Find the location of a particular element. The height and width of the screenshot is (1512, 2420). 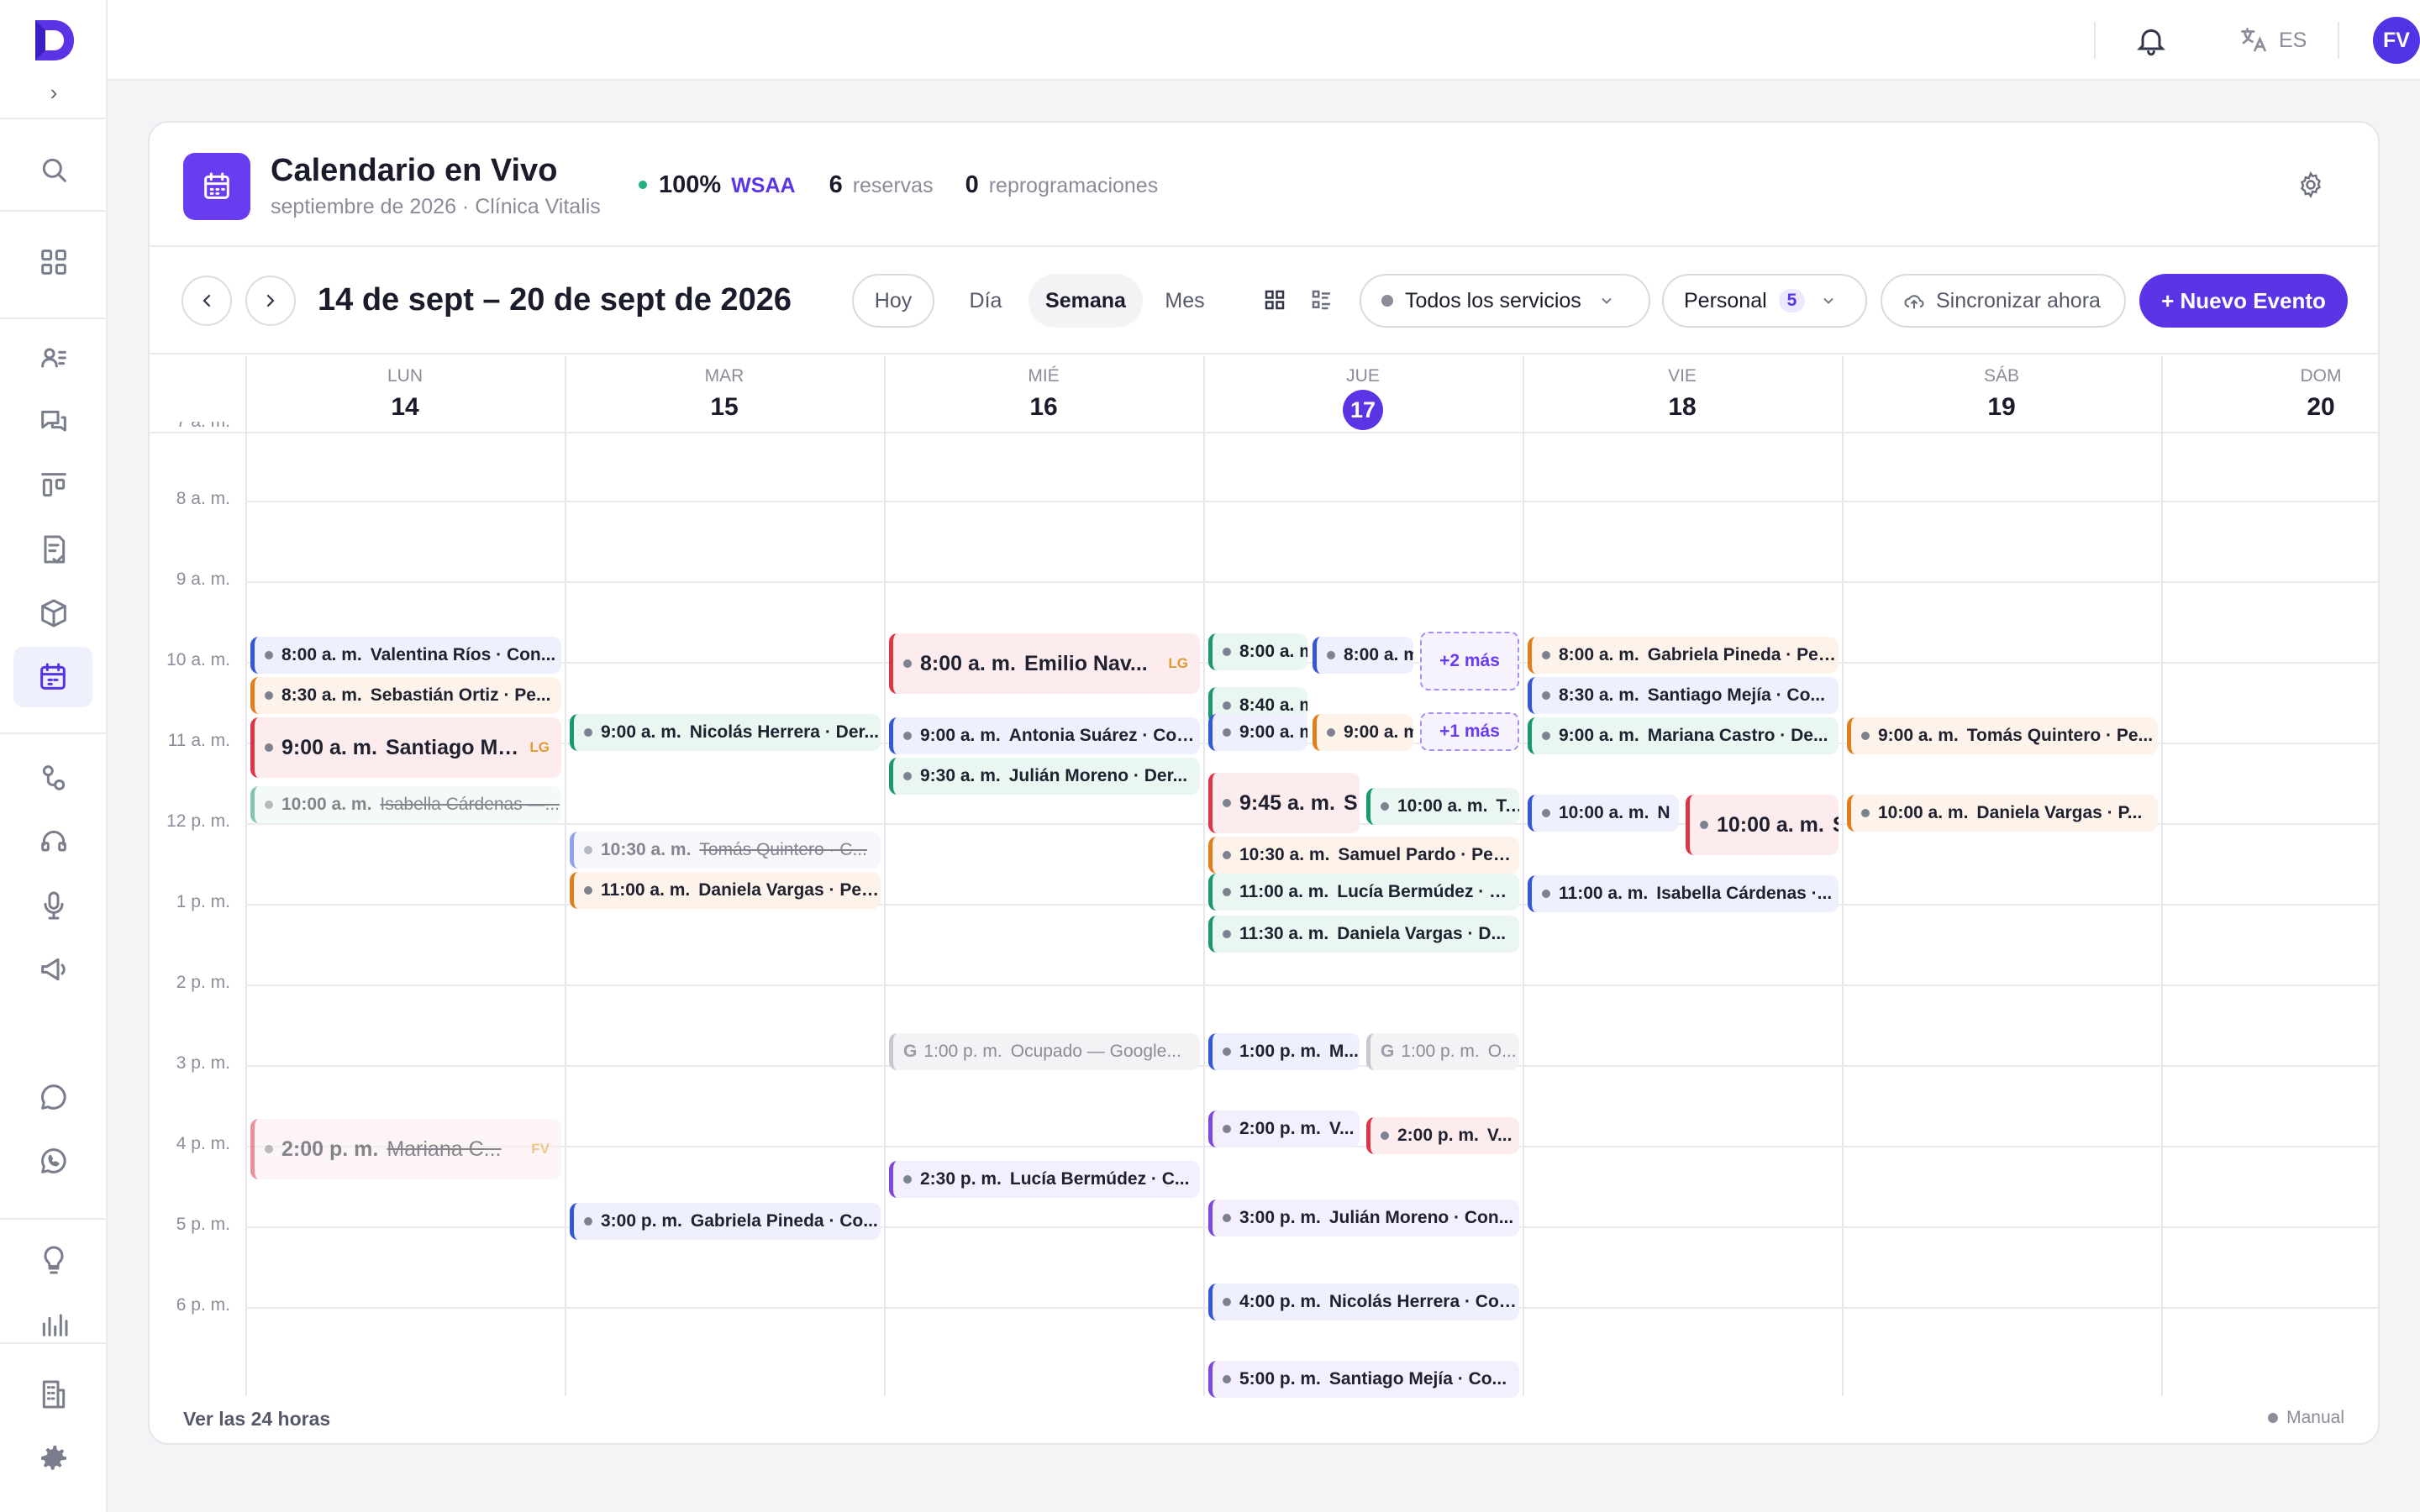

more-events-button: +1 más is located at coordinates (1469, 731).